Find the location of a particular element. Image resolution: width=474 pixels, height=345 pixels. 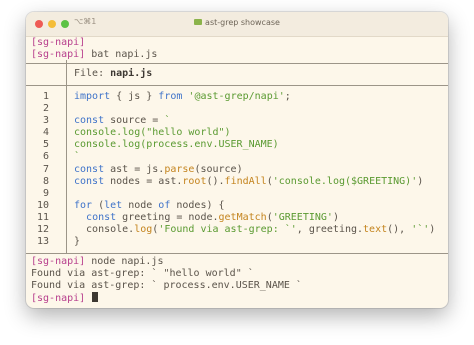

line-number: 13 is located at coordinates (42, 242).